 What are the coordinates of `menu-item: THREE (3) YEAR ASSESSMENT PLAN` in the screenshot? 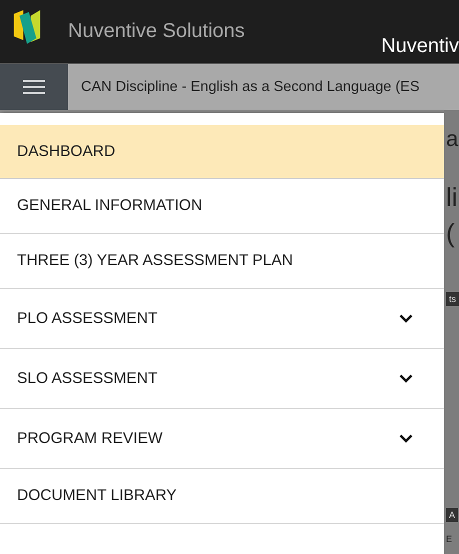 It's located at (222, 261).